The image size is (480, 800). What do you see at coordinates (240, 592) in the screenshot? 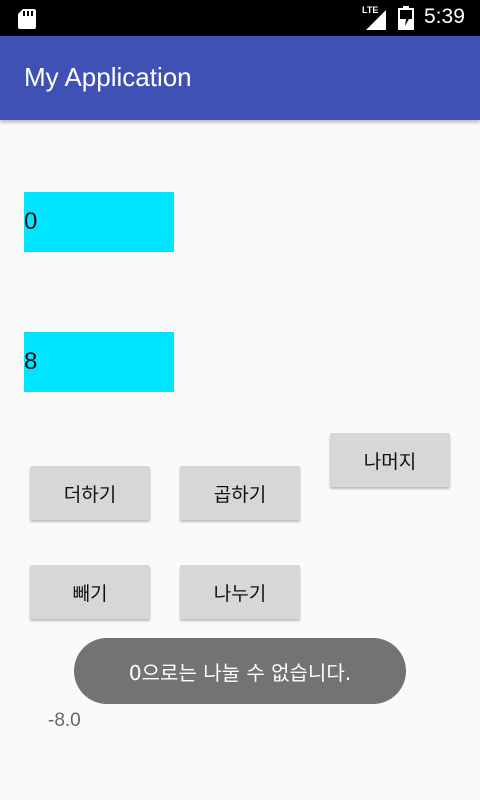
I see `divide-button: 나누기` at bounding box center [240, 592].